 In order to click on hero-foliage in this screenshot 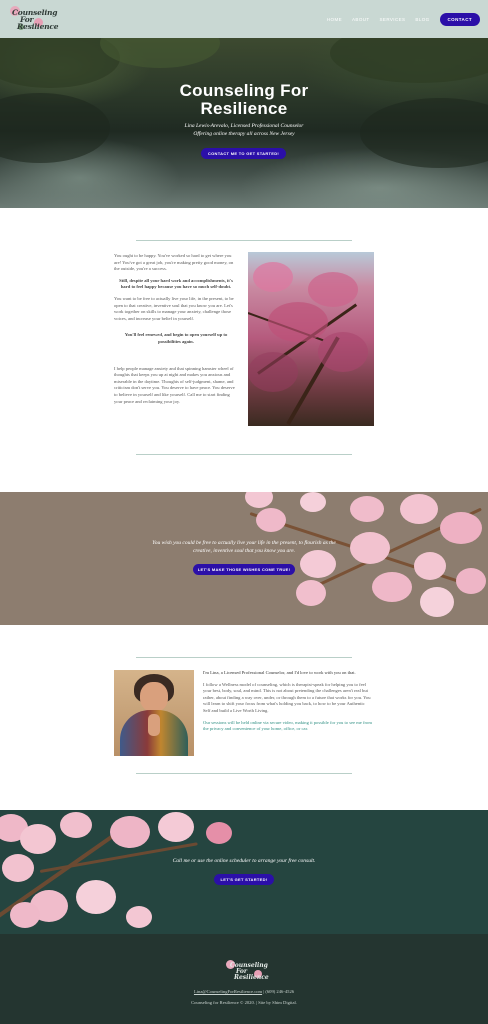, I will do `click(409, 60)`.